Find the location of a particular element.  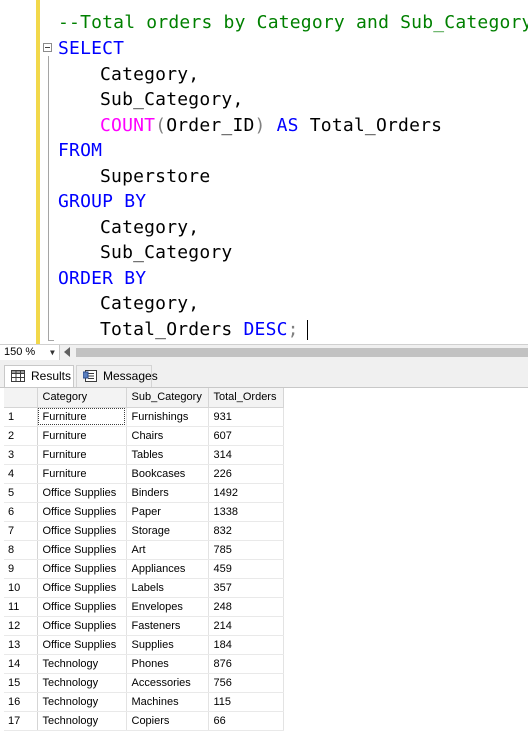

sub-category-cell: Chairs is located at coordinates (167, 436).